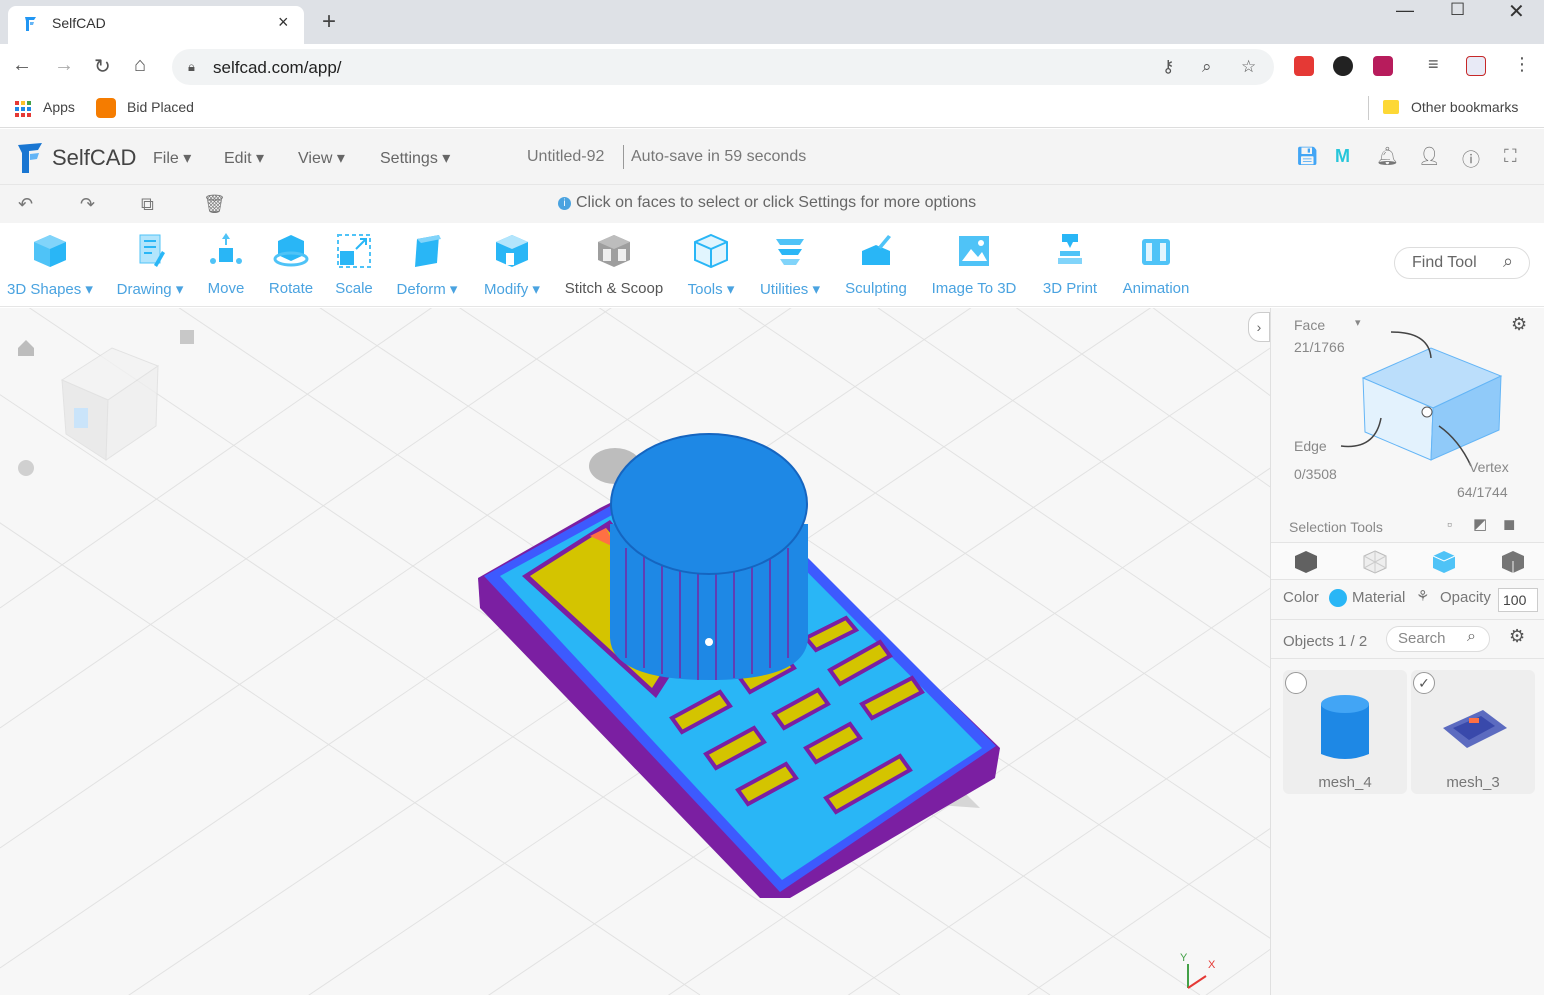 The width and height of the screenshot is (1544, 995). Describe the element at coordinates (87, 204) in the screenshot. I see `redo-icon: ↷` at that location.